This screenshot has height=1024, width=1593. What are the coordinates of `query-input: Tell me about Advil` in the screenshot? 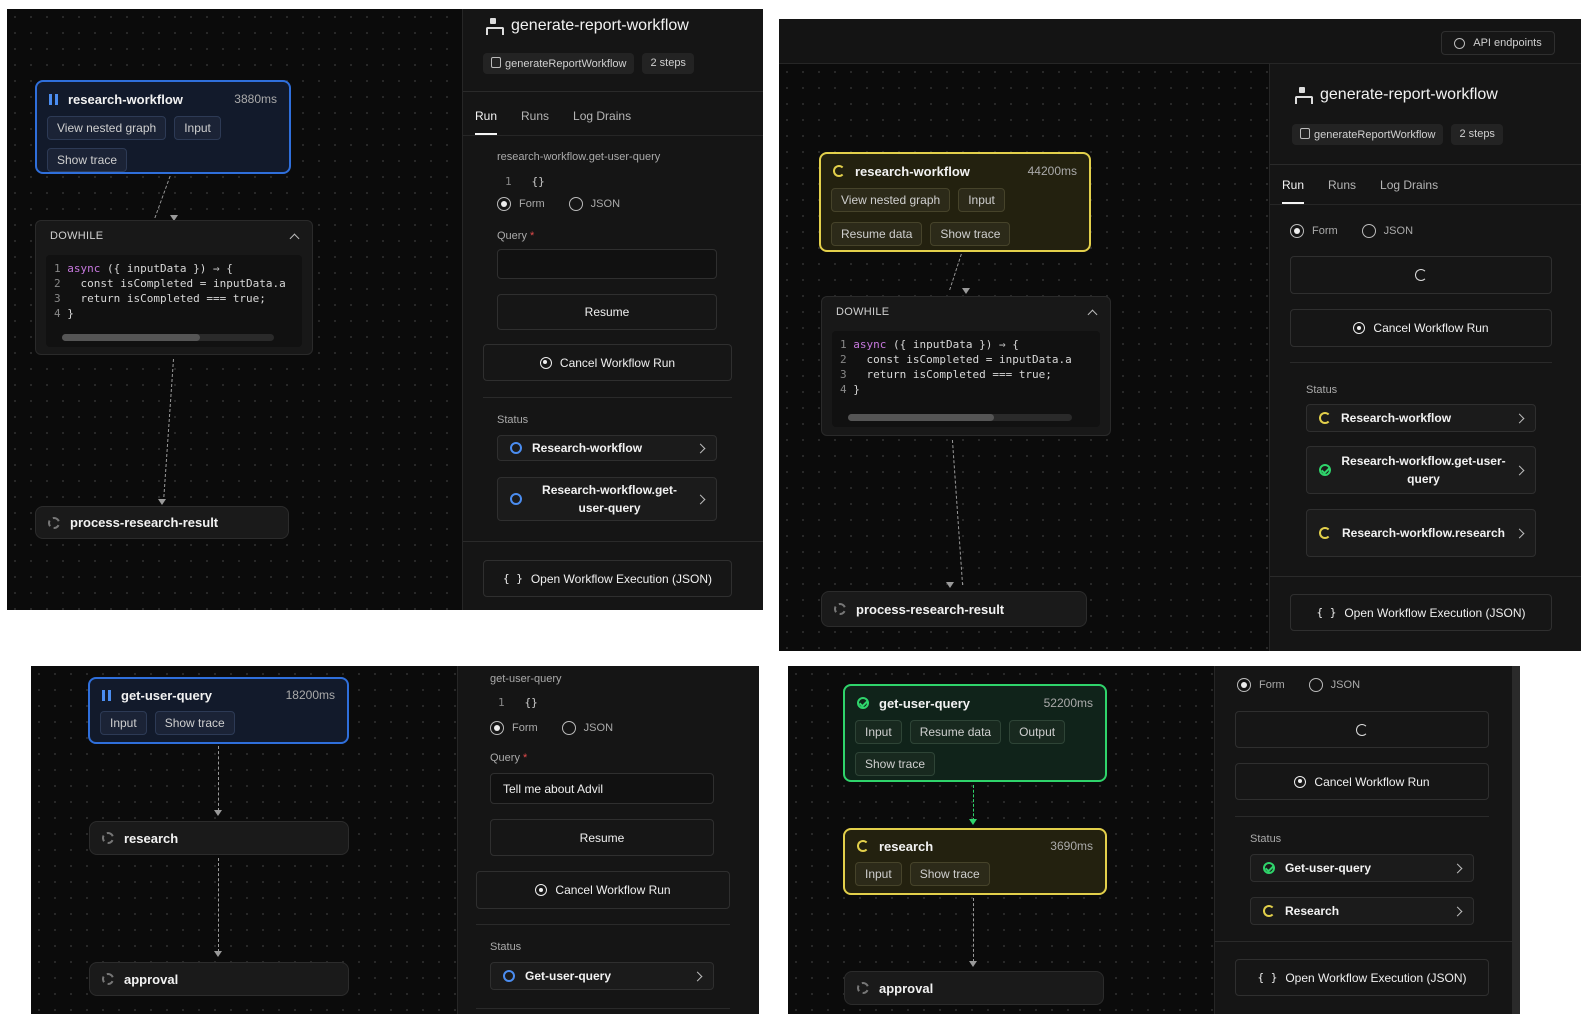 It's located at (602, 788).